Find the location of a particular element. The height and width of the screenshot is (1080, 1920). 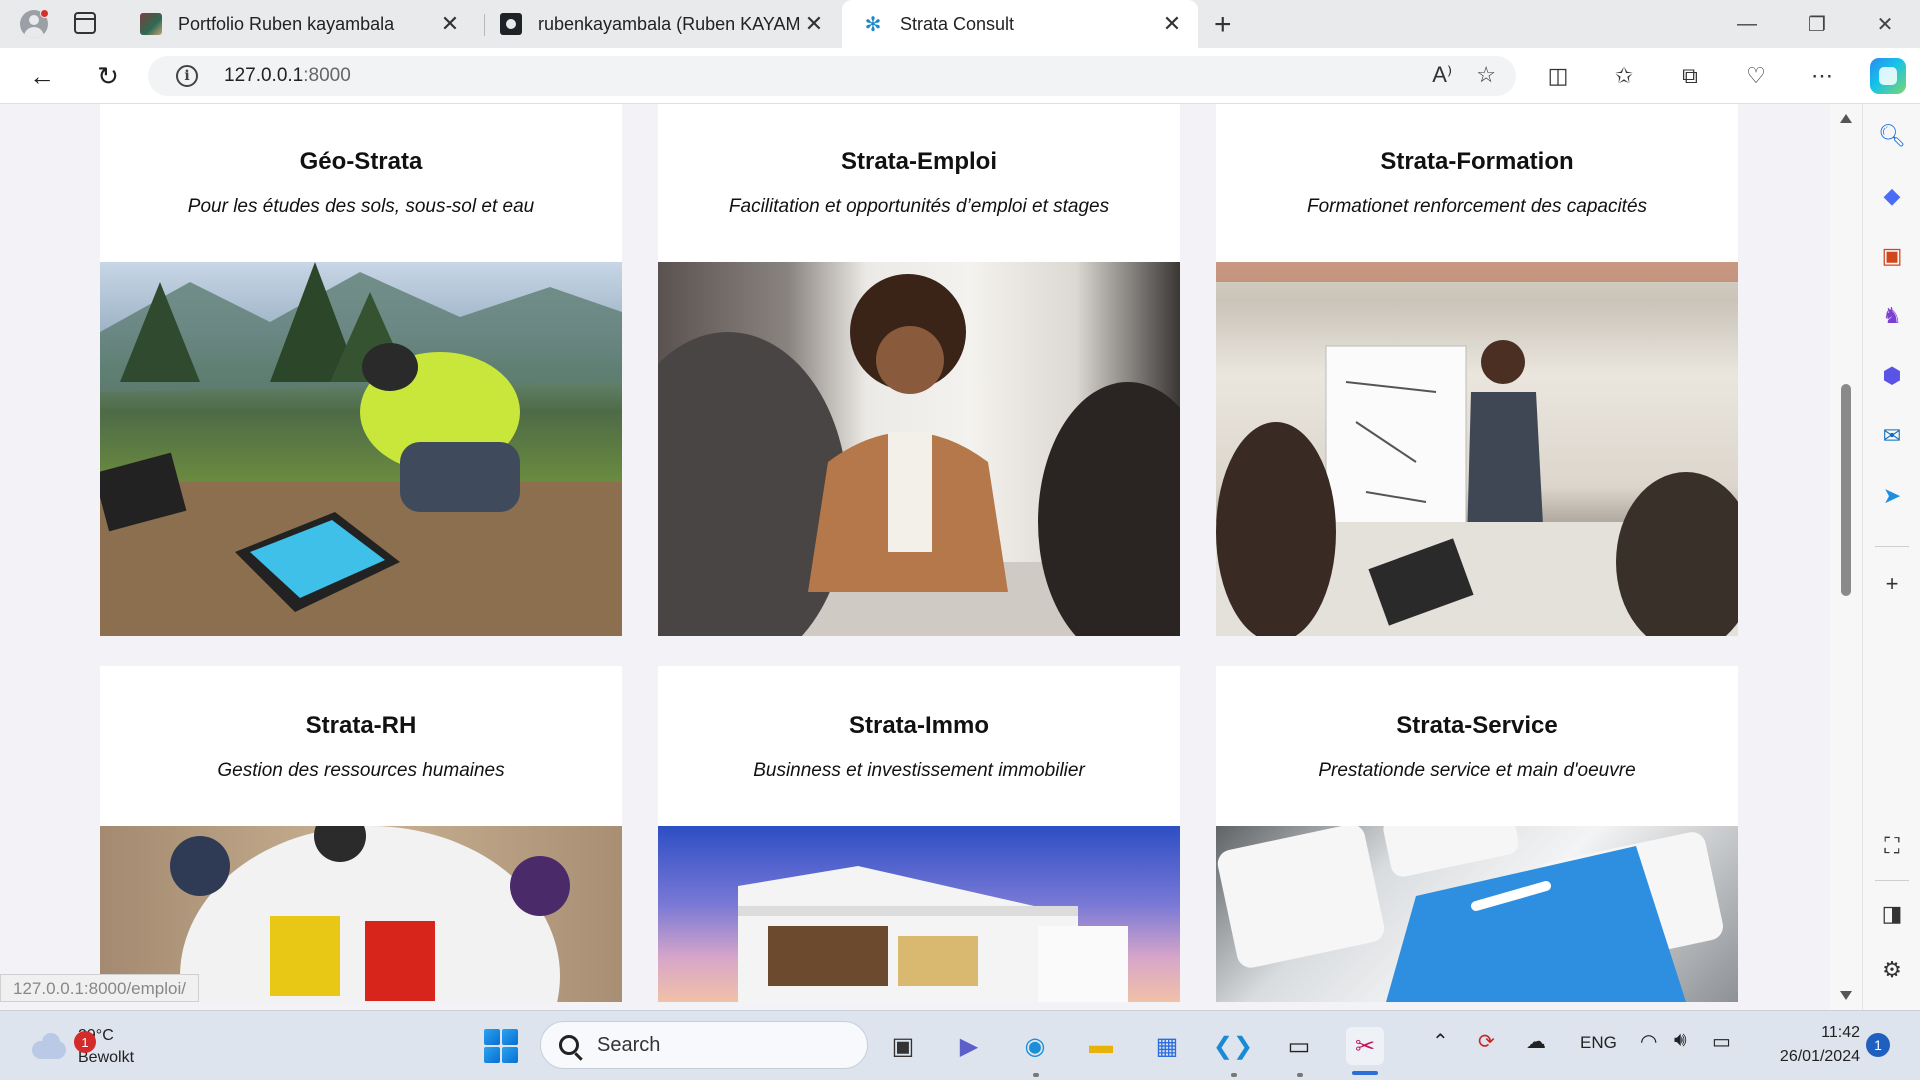

weather-widget: 1 29°C Bewolkt is located at coordinates (81, 1047).